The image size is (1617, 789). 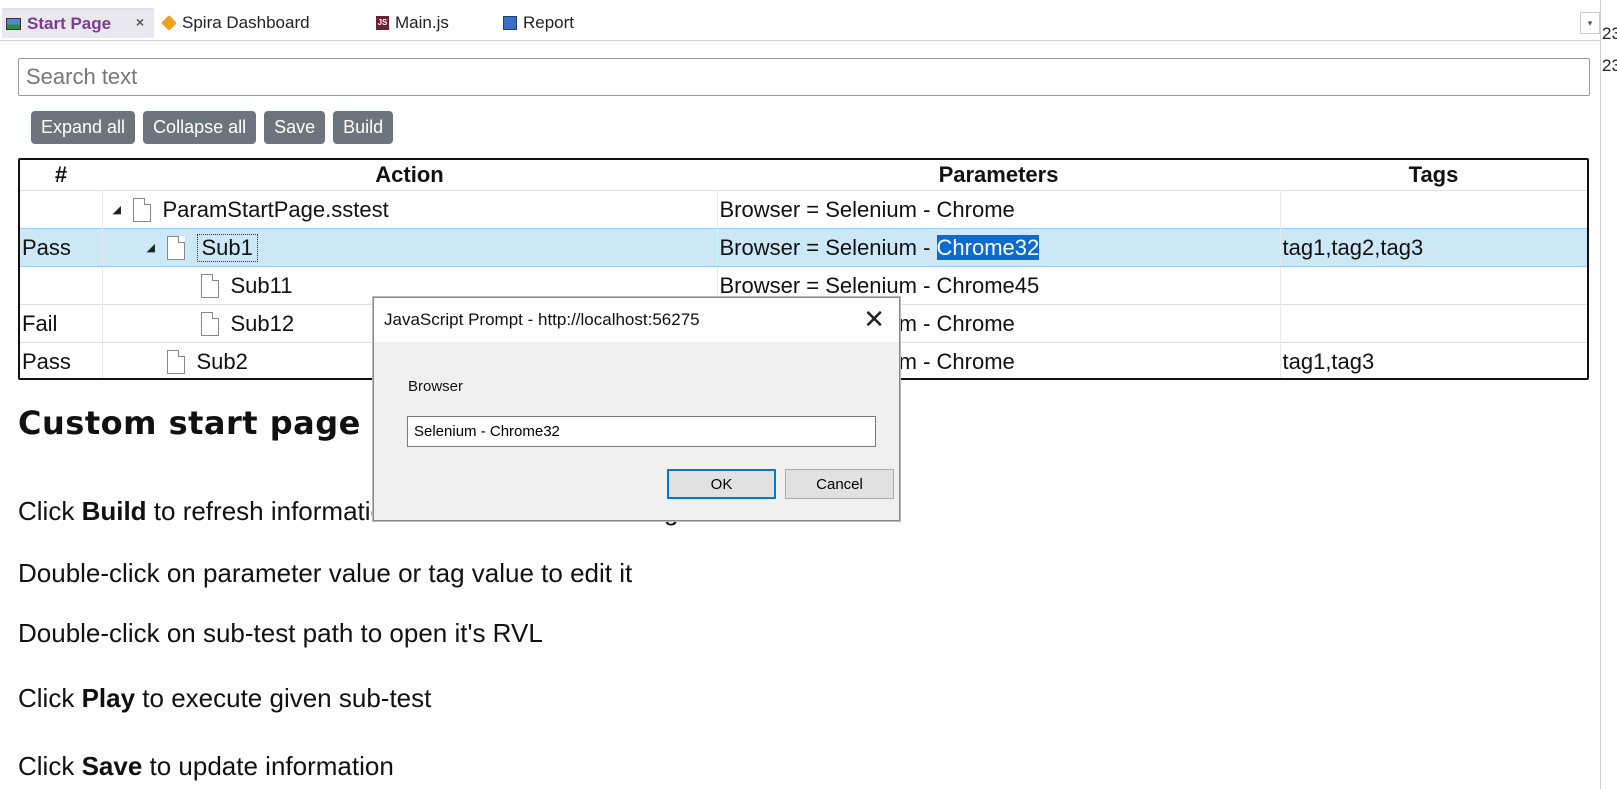 I want to click on tab-overflow-dropdown: ▾, so click(x=1590, y=23).